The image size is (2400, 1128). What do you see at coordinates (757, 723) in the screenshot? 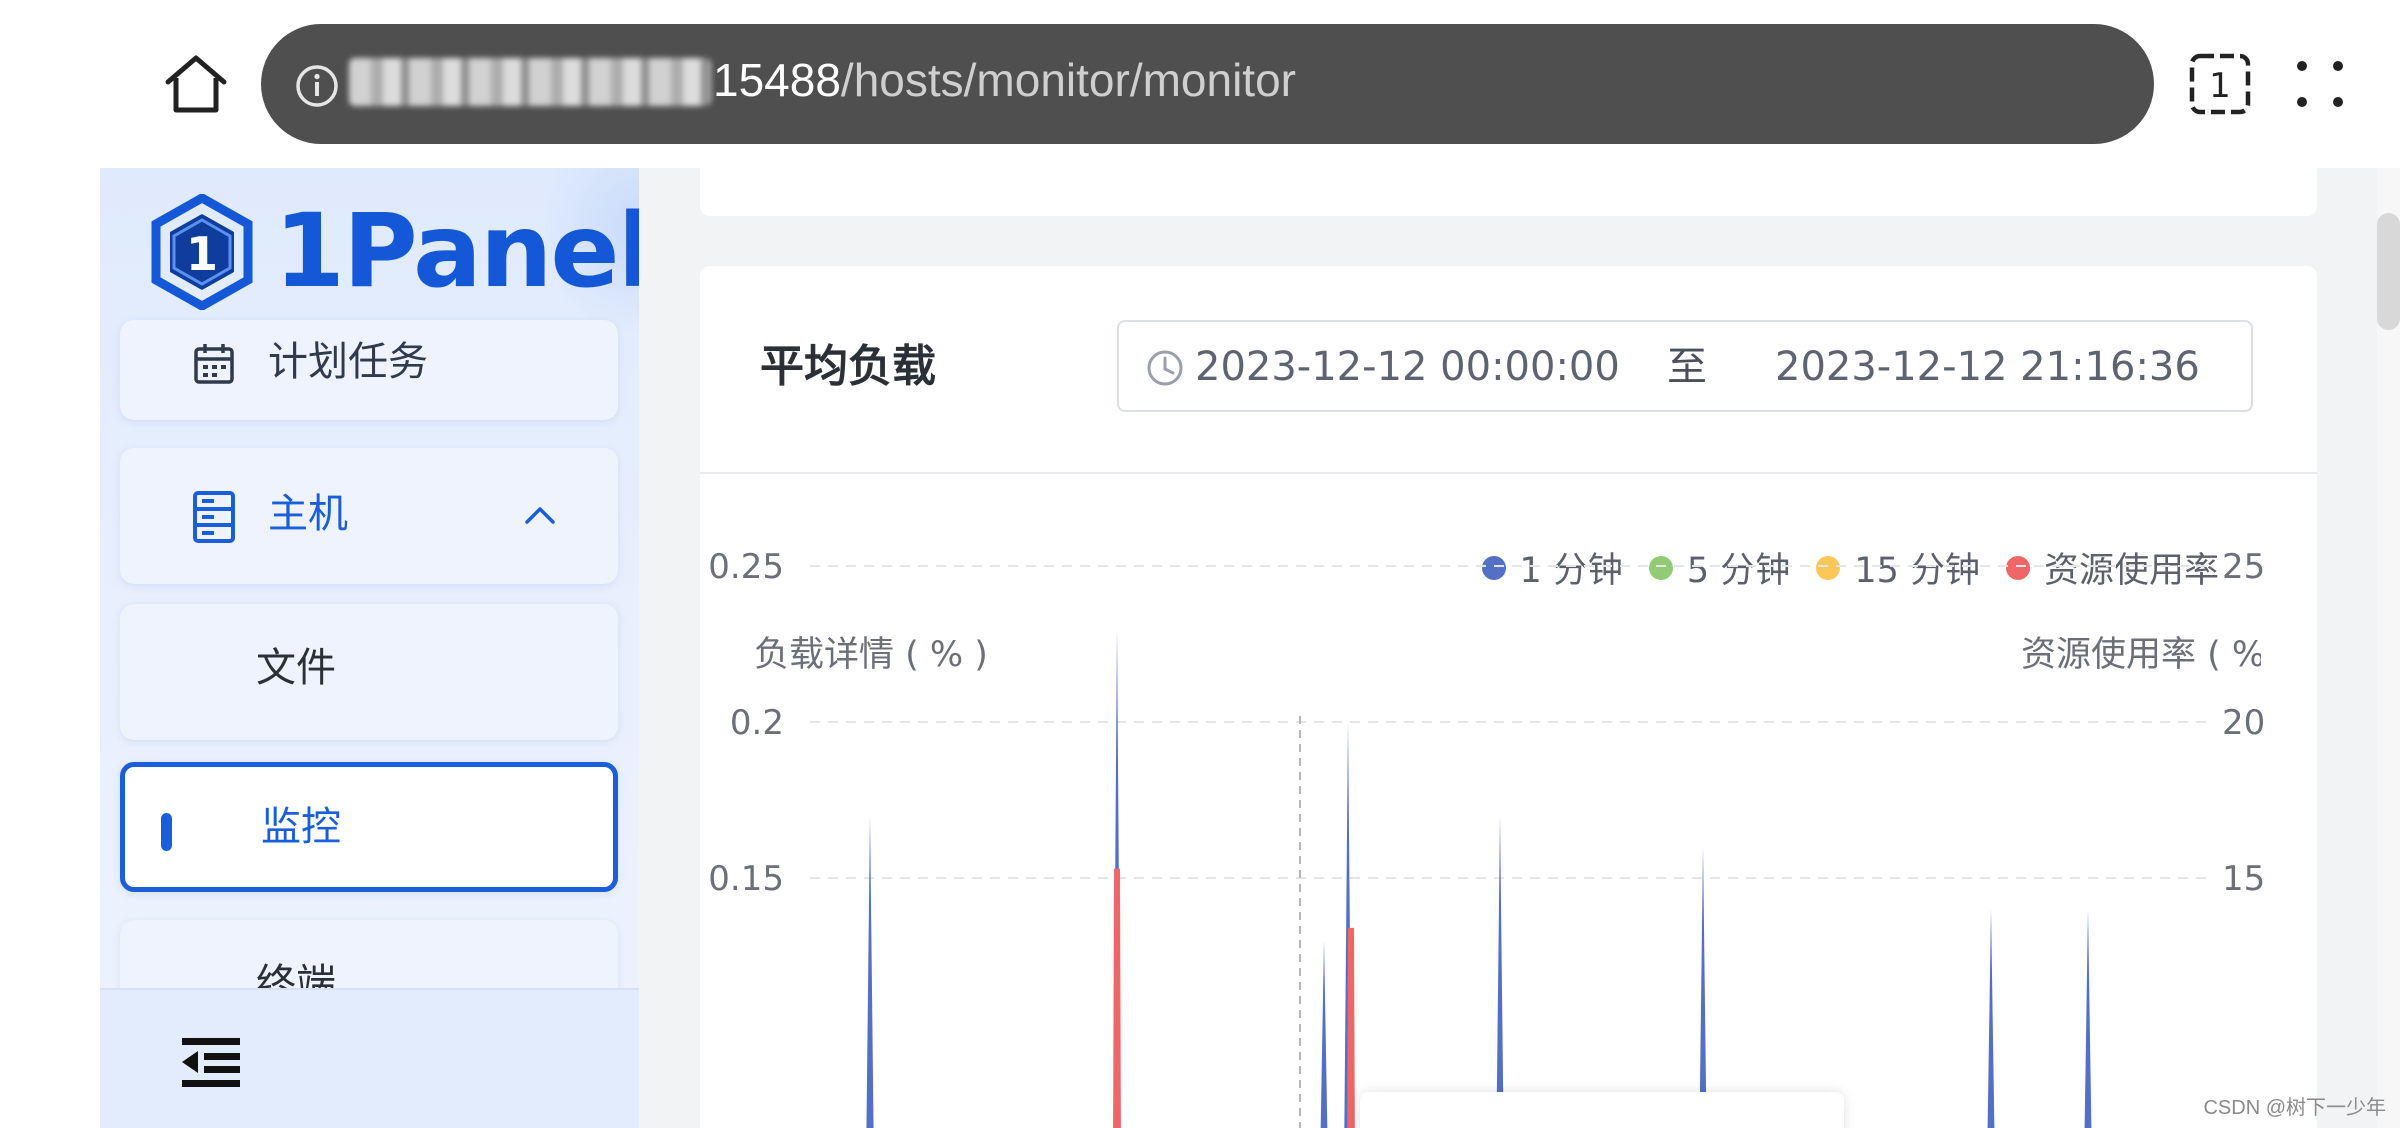
I see `y-tick-label-left: 0.2` at bounding box center [757, 723].